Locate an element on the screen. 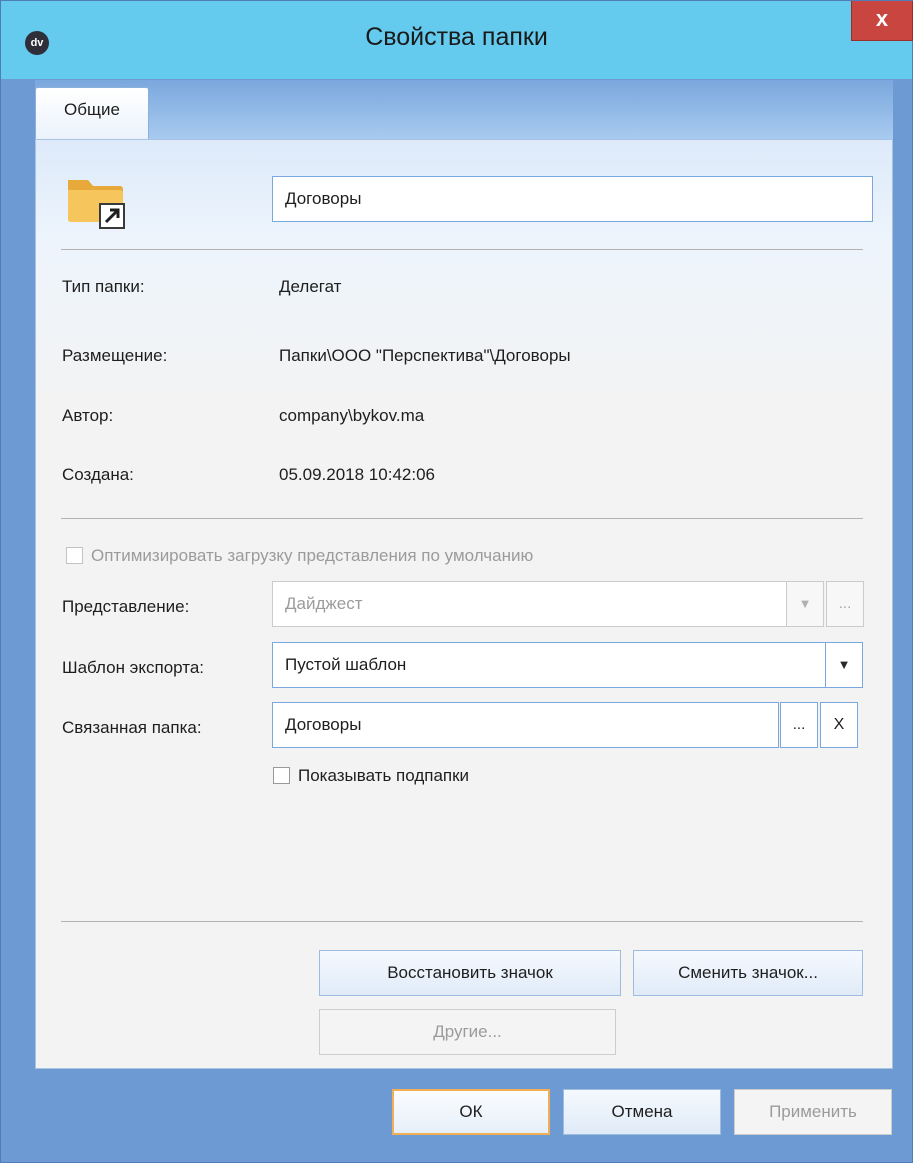 Image resolution: width=913 pixels, height=1163 pixels. location-value: Папки\ООО "Перспектива"\Договоры is located at coordinates (425, 355).